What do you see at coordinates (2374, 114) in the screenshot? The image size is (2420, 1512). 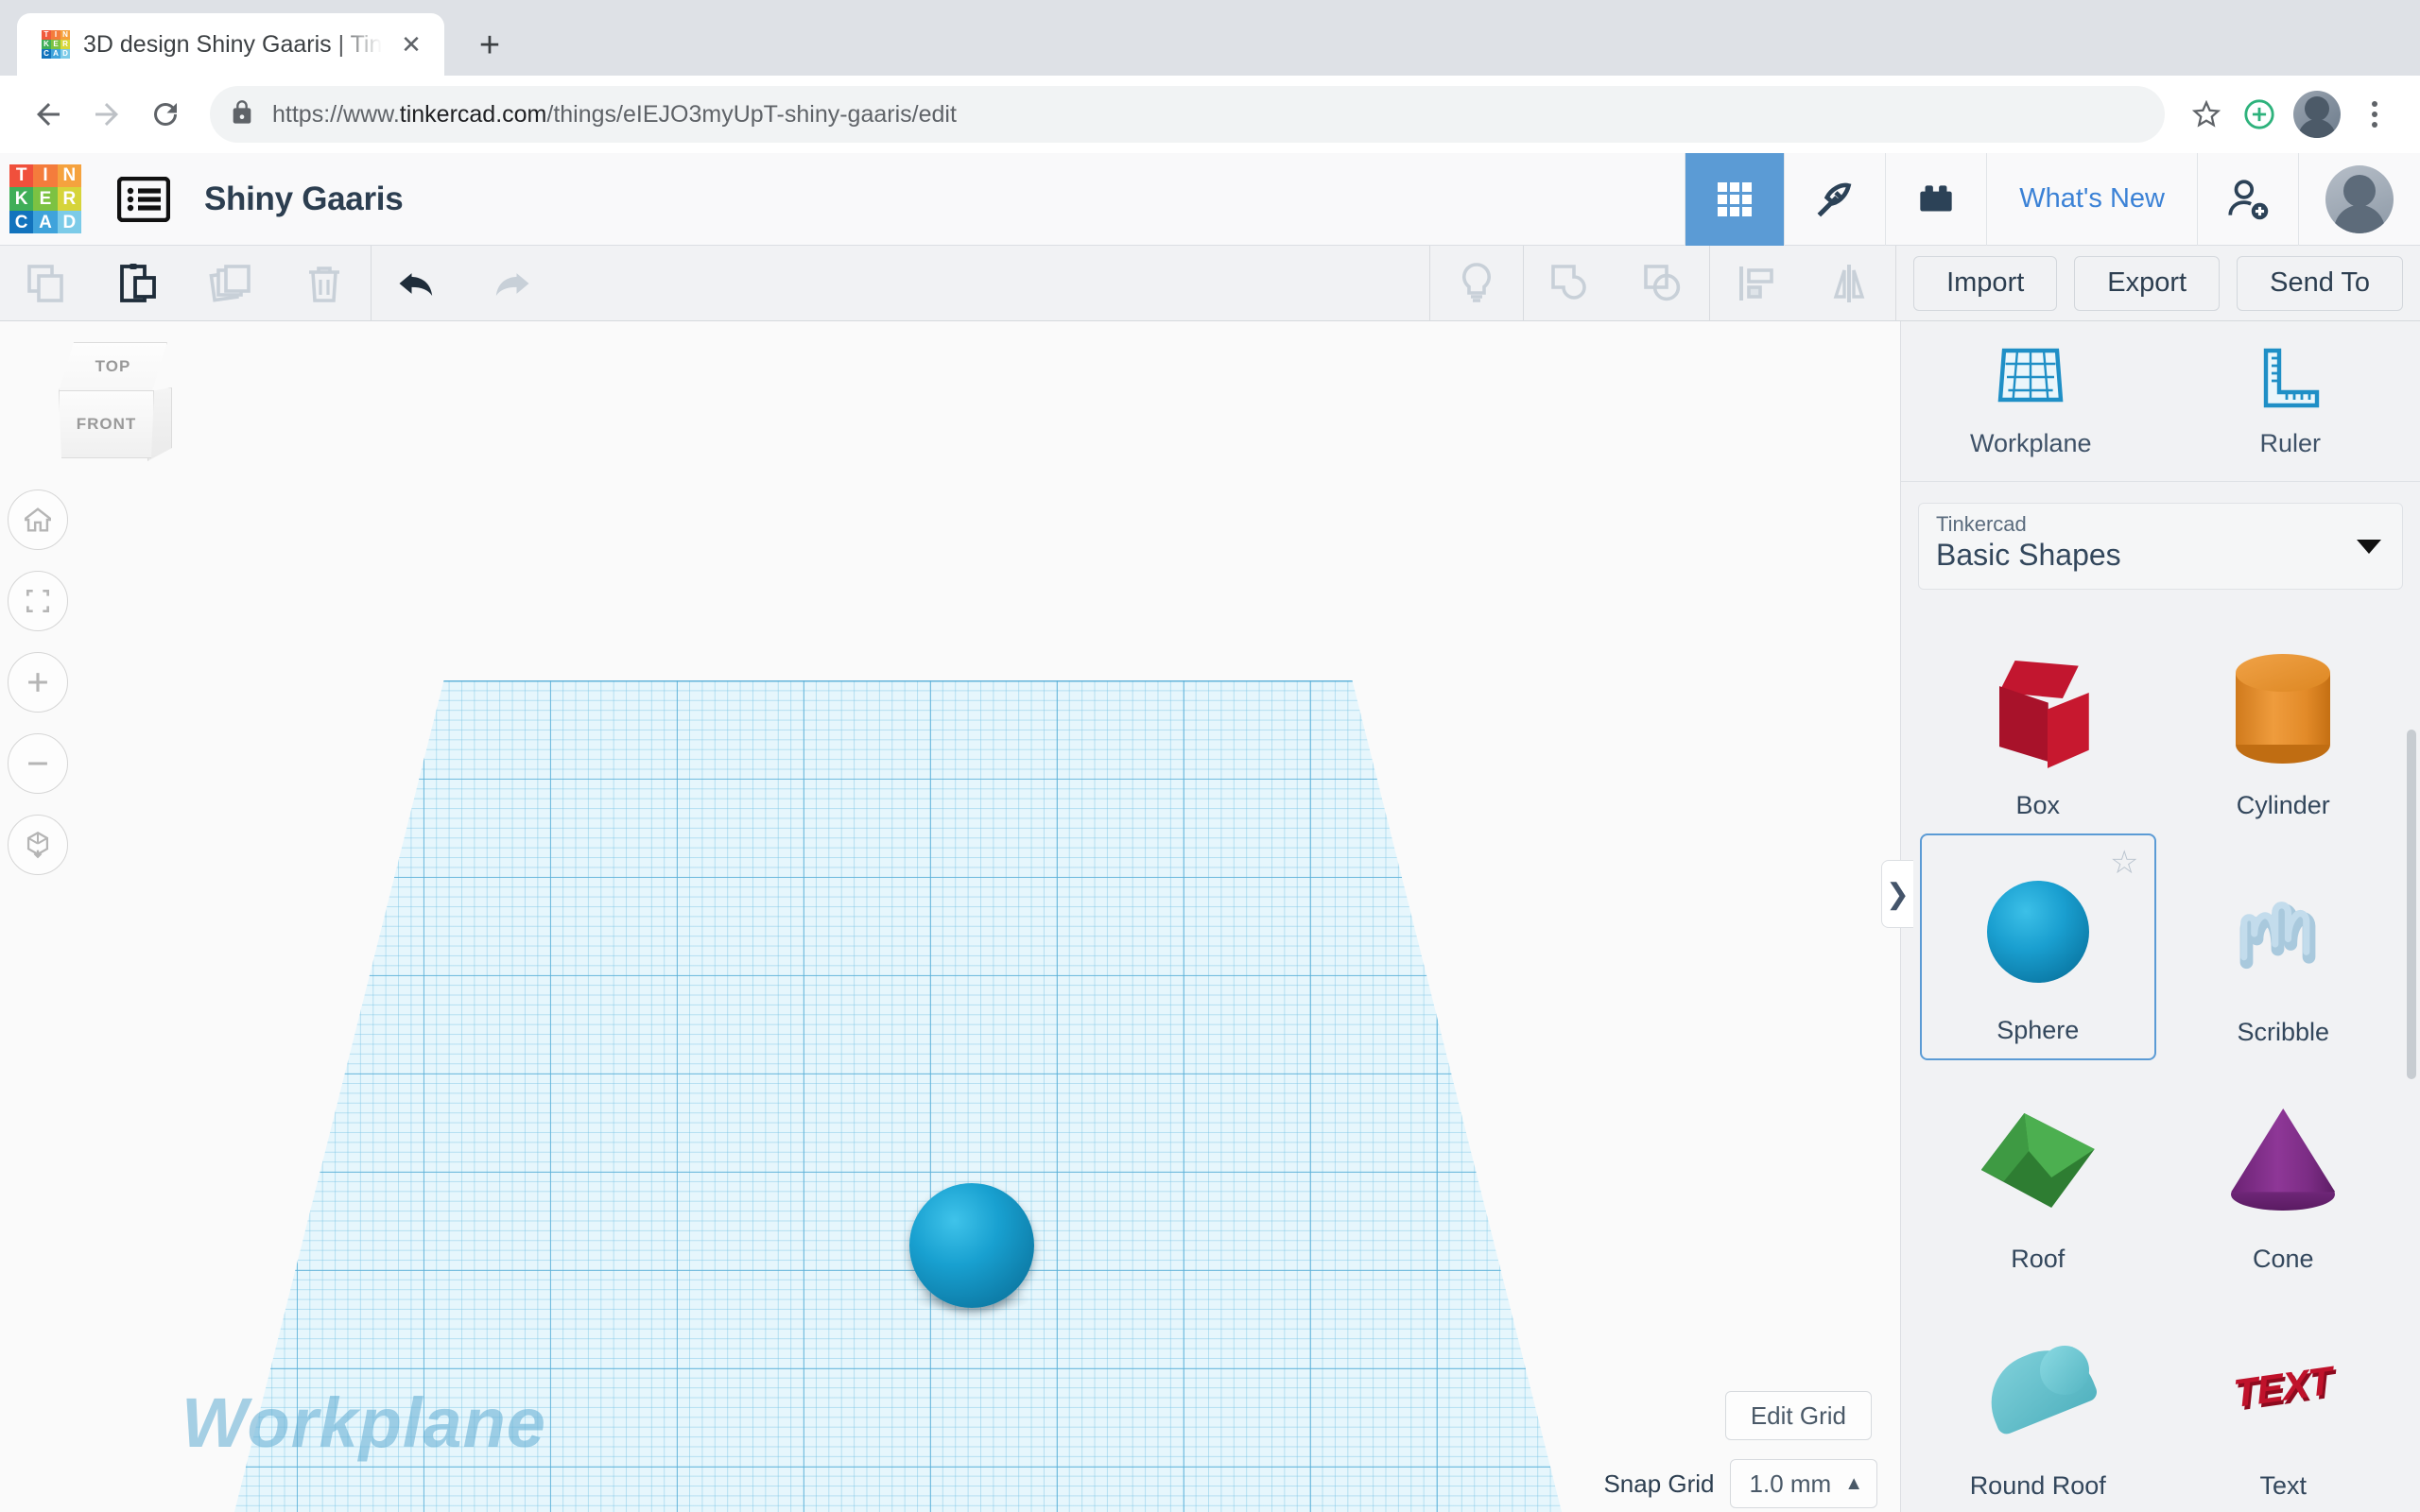 I see `browser-menu-icon` at bounding box center [2374, 114].